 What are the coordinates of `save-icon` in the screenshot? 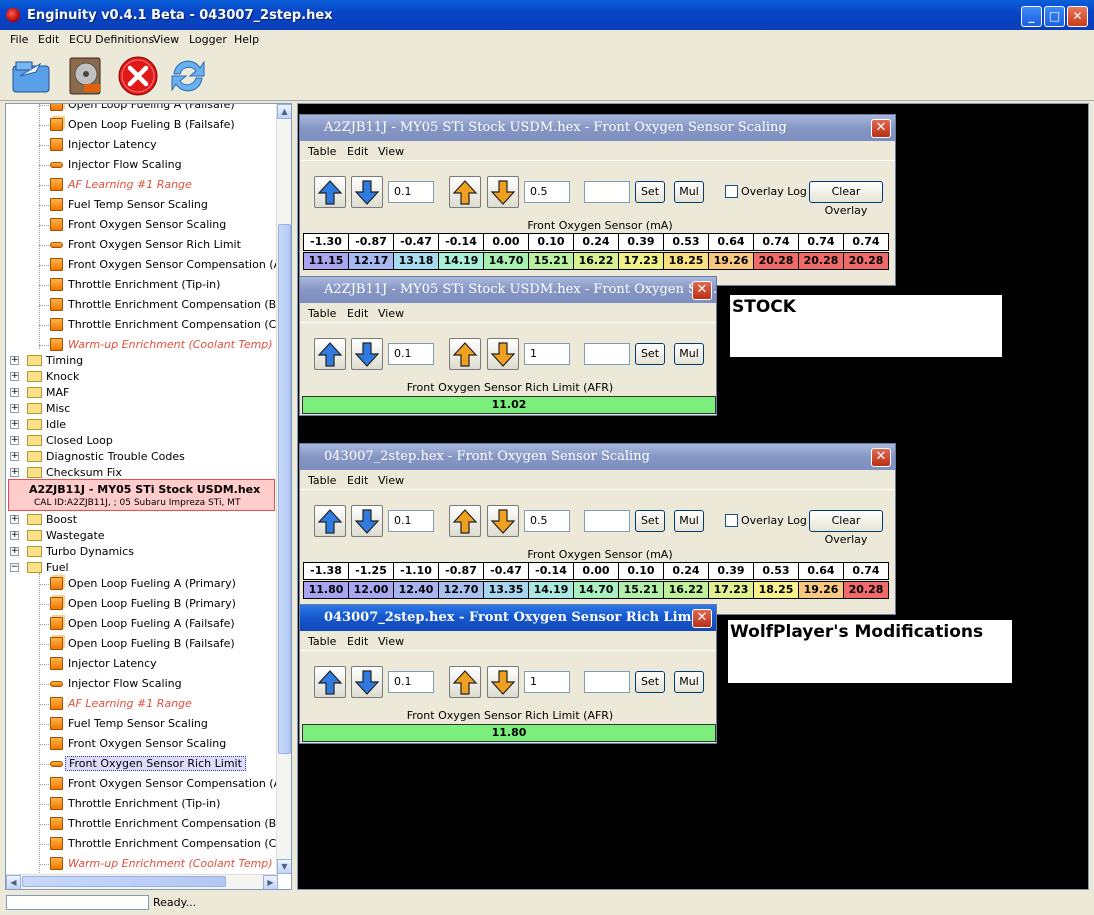 It's located at (86, 76).